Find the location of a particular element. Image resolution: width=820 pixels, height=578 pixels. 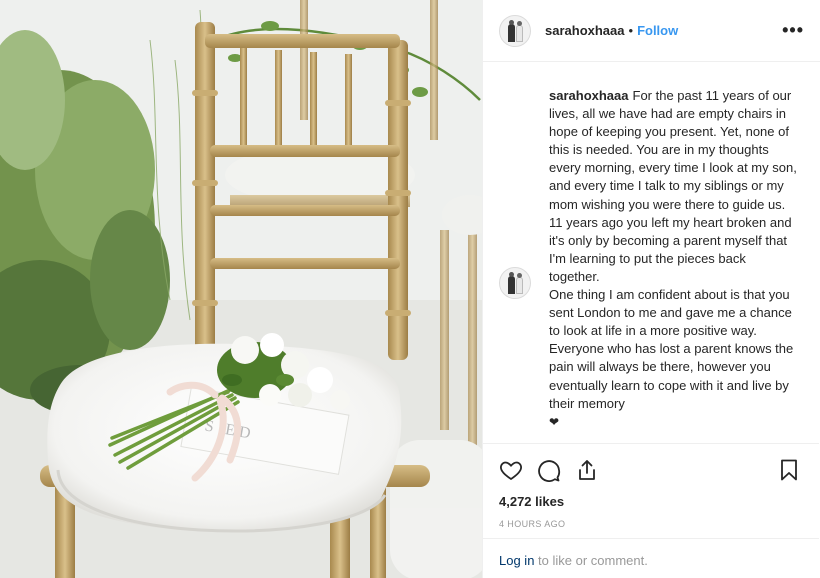

post-header: sarahoxhaaa • Follow ••• is located at coordinates (651, 31).